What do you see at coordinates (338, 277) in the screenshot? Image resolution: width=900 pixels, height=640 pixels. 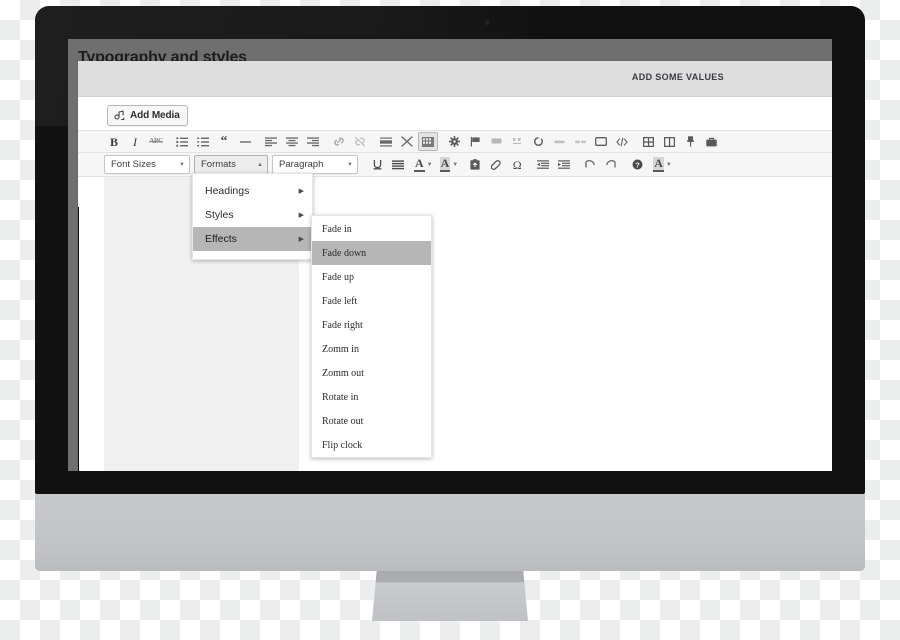 I see `submenu-item-label: Fade up` at bounding box center [338, 277].